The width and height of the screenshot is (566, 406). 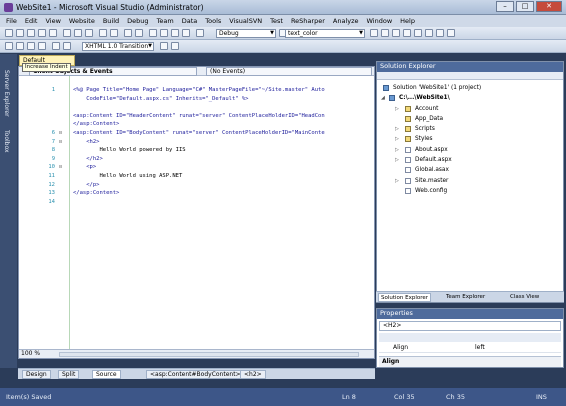 I want to click on start-debug-icon, so click(x=153, y=33).